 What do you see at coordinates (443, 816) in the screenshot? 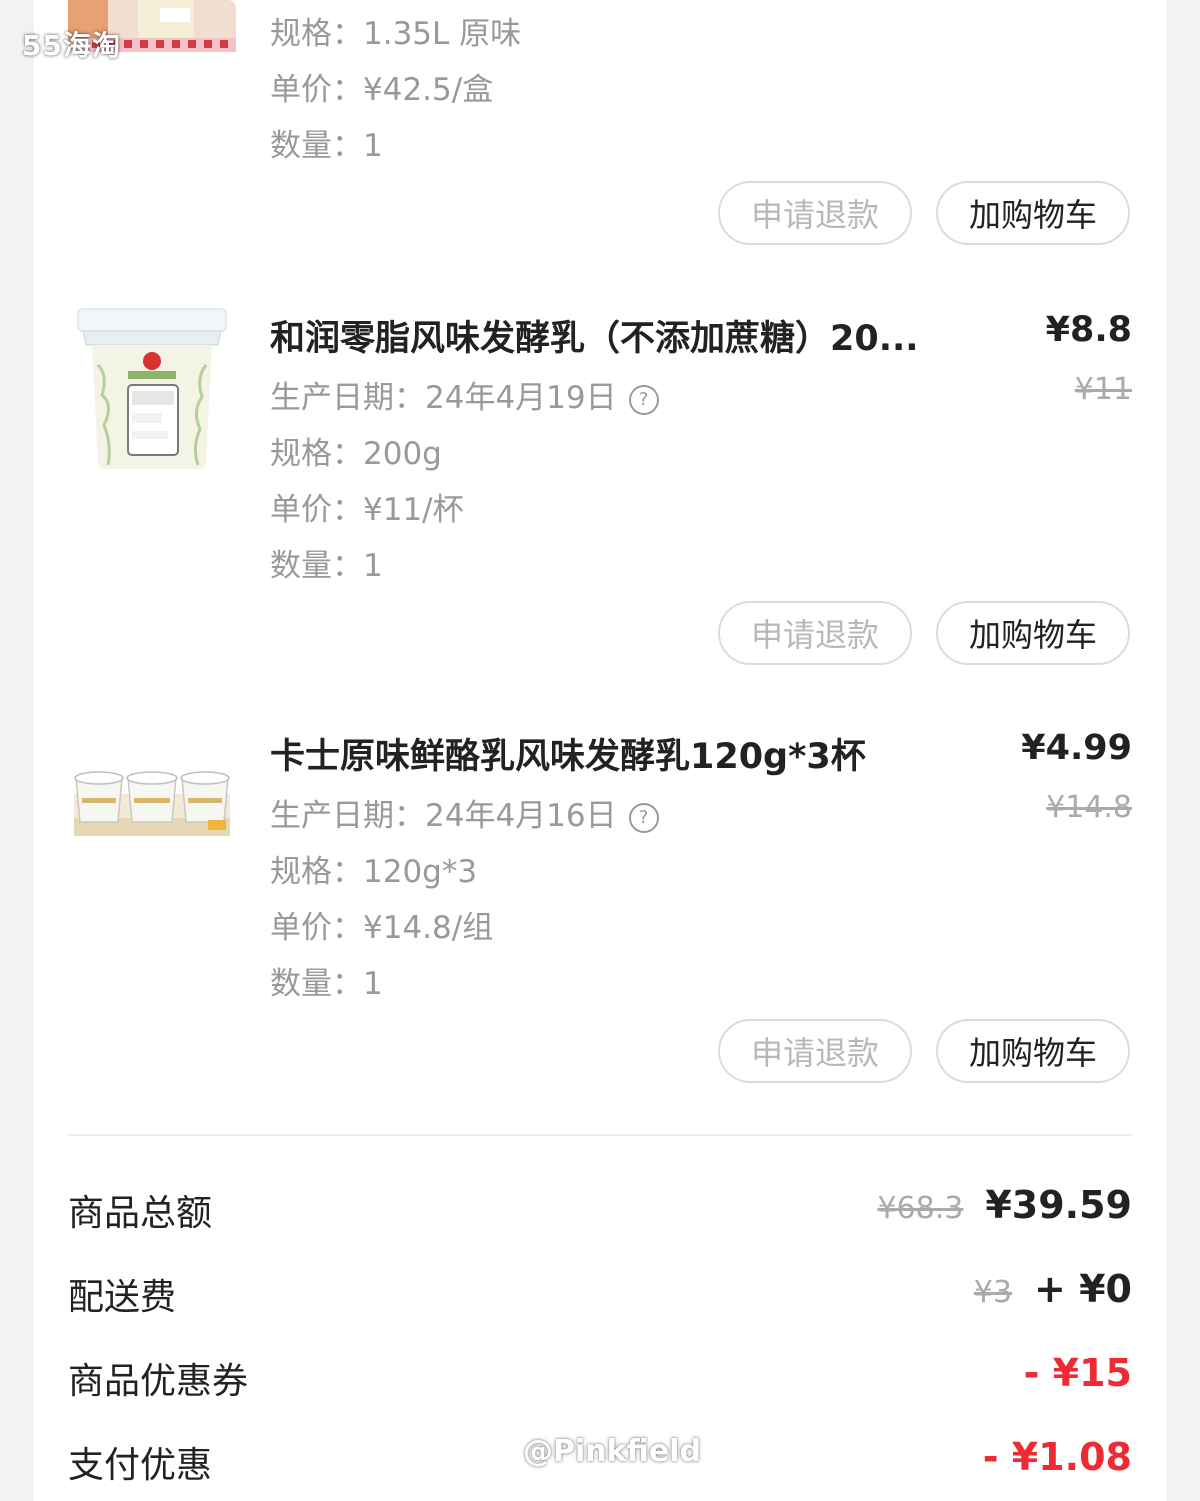
I see `item-3-production-date-text: 生产日期：24年4月16日` at bounding box center [443, 816].